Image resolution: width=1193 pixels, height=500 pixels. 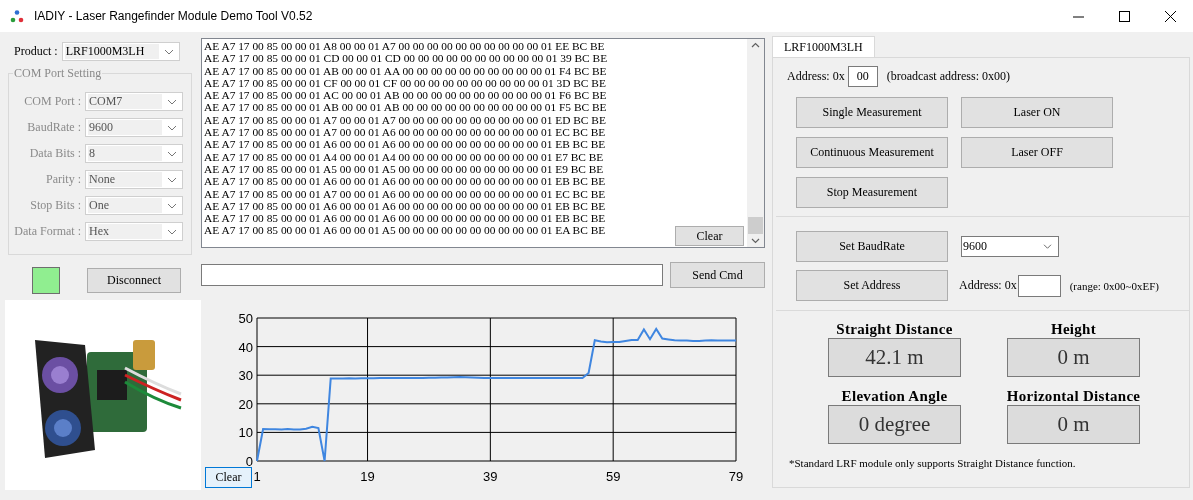 What do you see at coordinates (55, 153) in the screenshot?
I see `field-label: Data Bits :` at bounding box center [55, 153].